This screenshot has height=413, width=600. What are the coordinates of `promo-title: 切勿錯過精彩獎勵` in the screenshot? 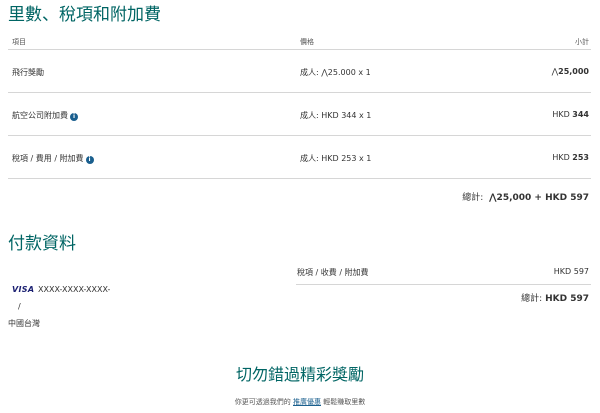 It's located at (299, 374).